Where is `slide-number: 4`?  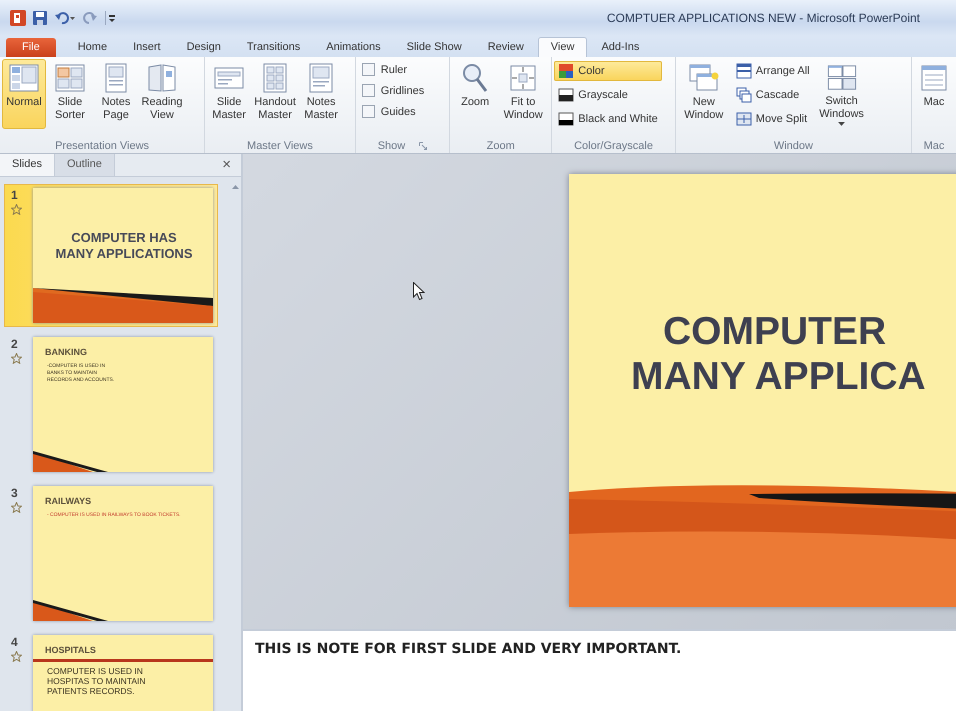 slide-number: 4 is located at coordinates (14, 642).